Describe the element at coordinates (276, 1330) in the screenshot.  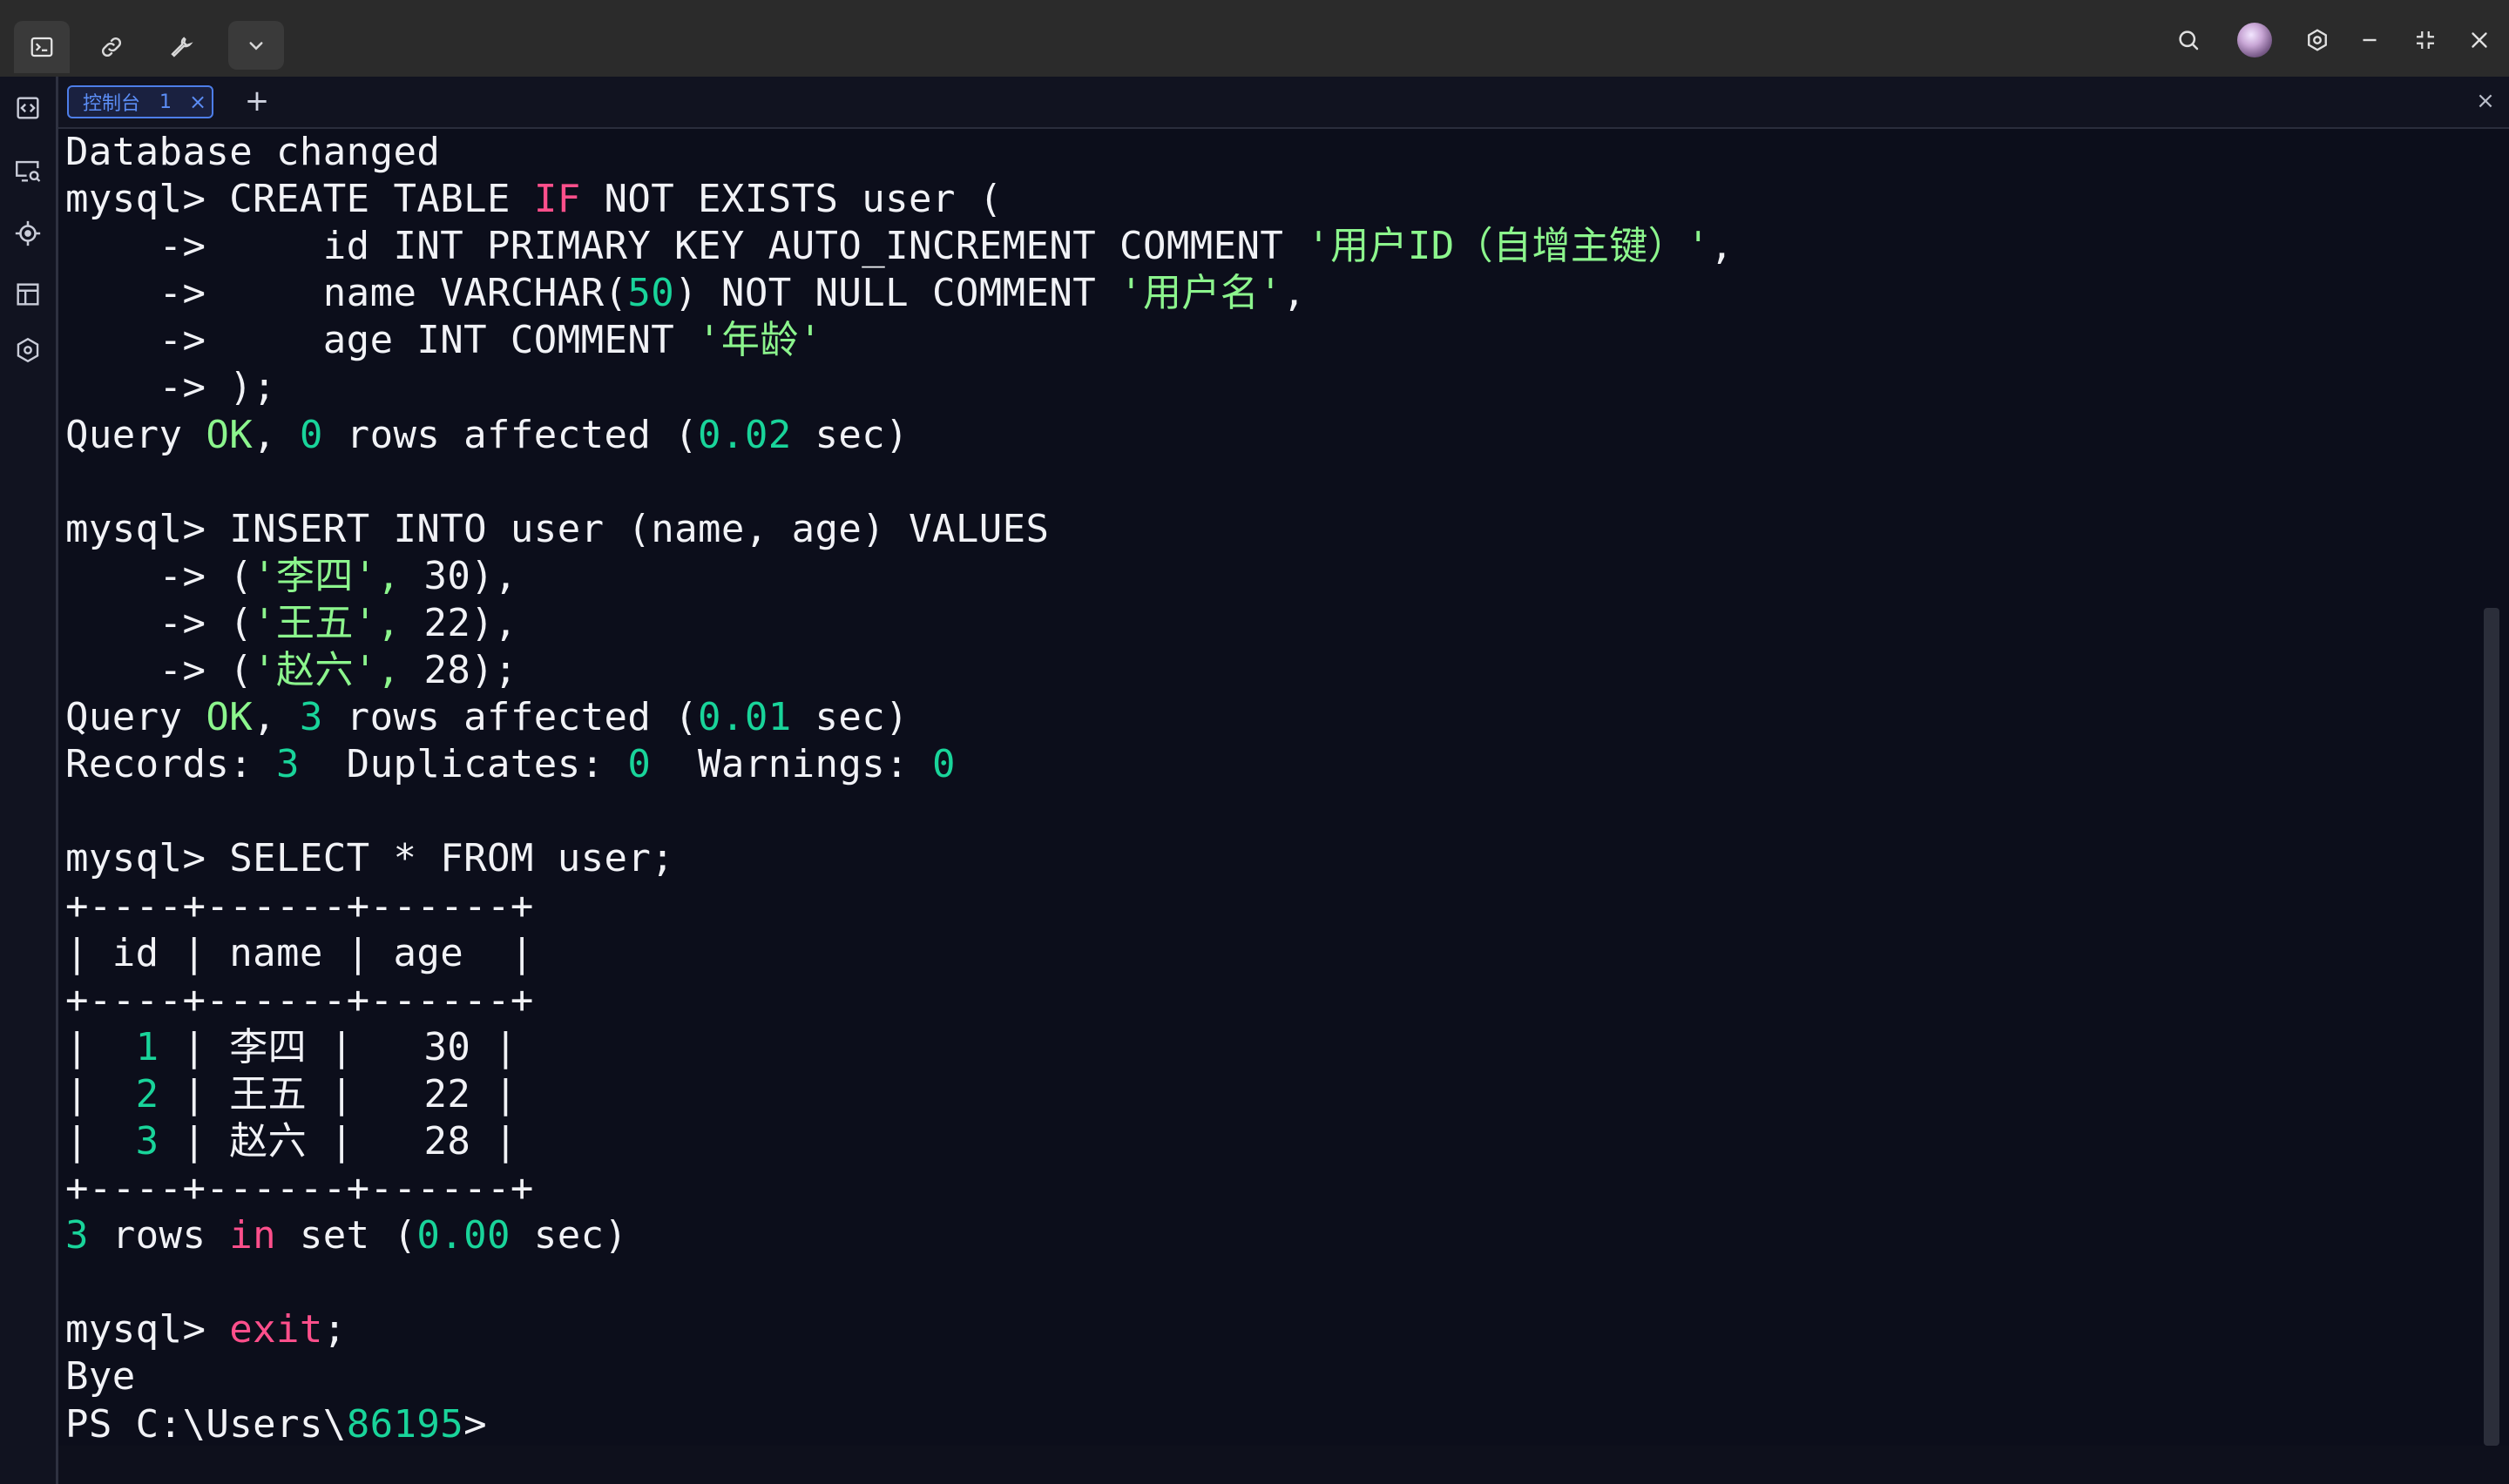
I see `terminal-segment: exit` at that location.